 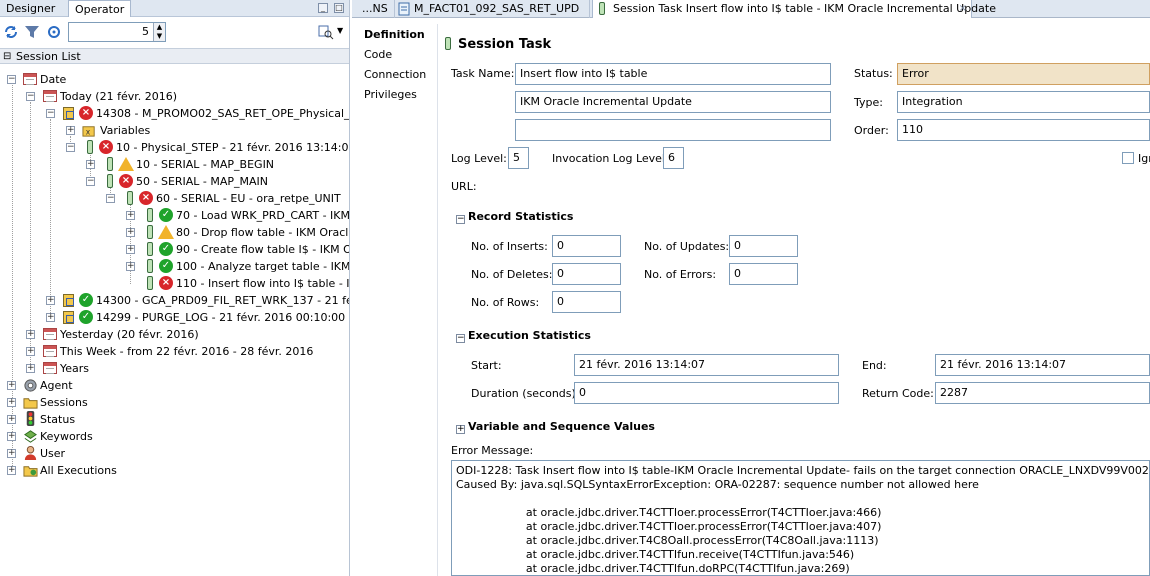 I want to click on record-statistics-header: − Record Statistics, so click(x=514, y=217).